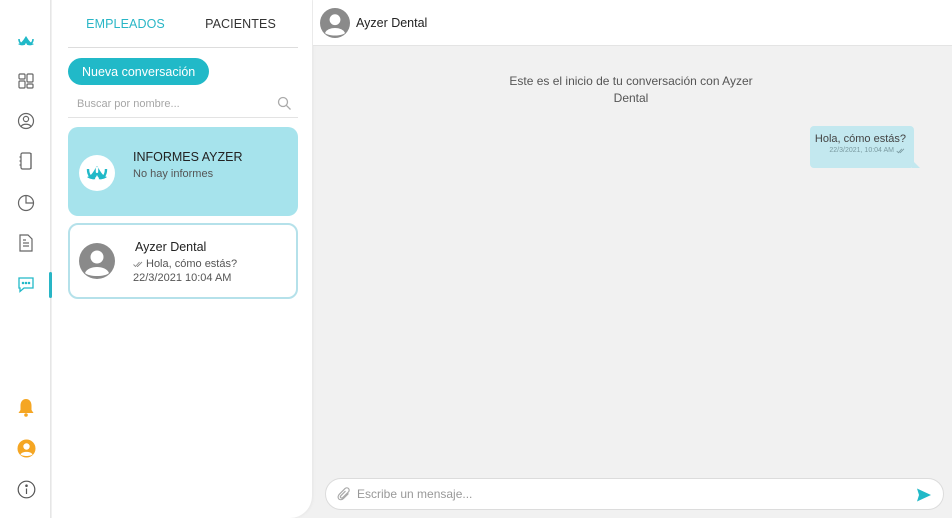 The height and width of the screenshot is (518, 952). I want to click on tab-pacientes: PACIENTES, so click(240, 23).